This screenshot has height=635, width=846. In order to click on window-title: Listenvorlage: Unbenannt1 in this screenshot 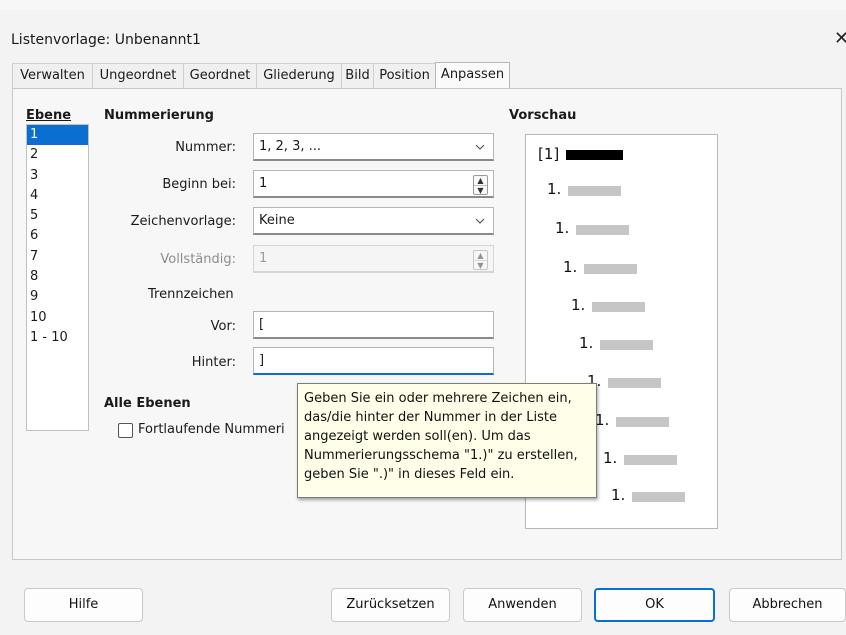, I will do `click(106, 40)`.